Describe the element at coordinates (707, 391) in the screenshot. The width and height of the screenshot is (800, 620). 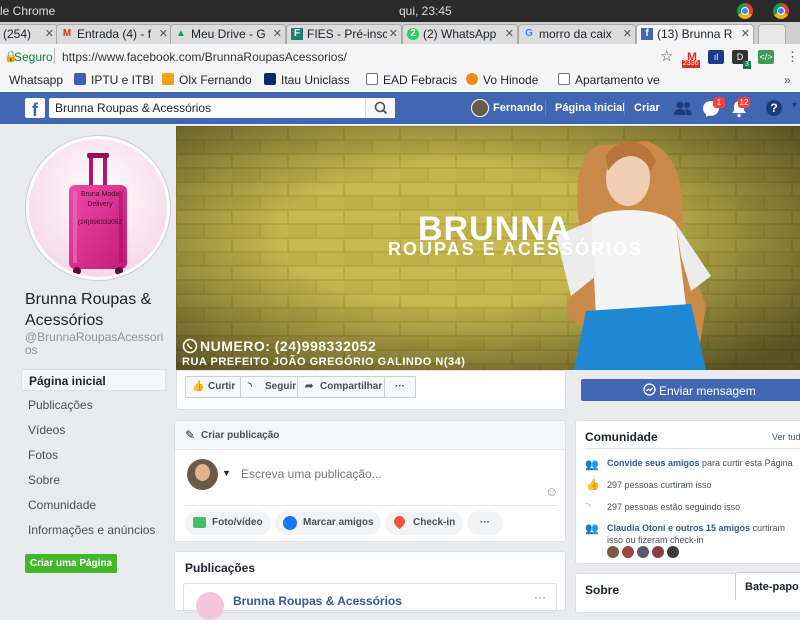
I see `send-message-label: Enviar mensagem` at that location.